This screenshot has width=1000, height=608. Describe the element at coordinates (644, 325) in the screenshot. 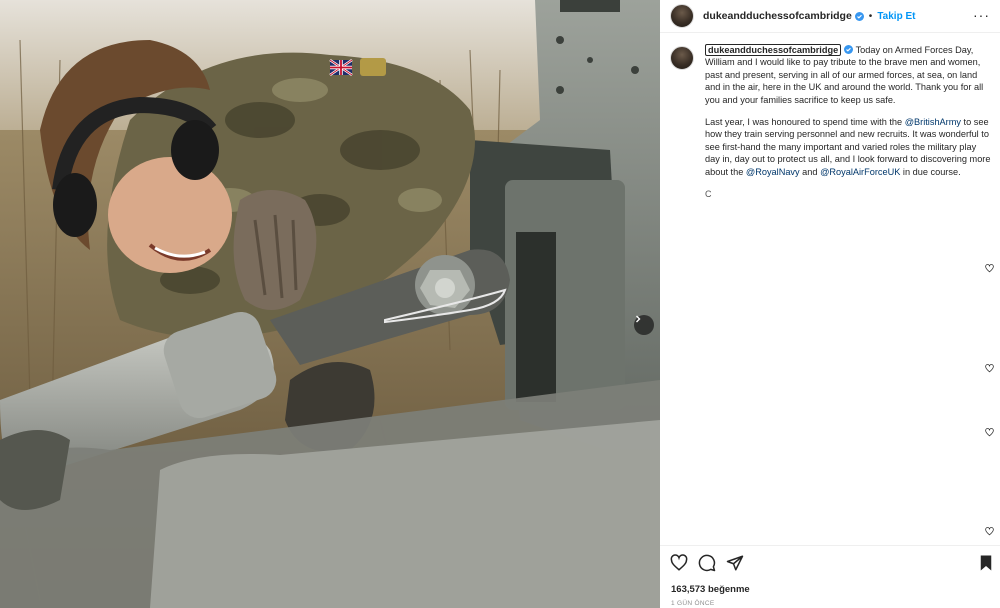

I see `next-photo-button` at that location.